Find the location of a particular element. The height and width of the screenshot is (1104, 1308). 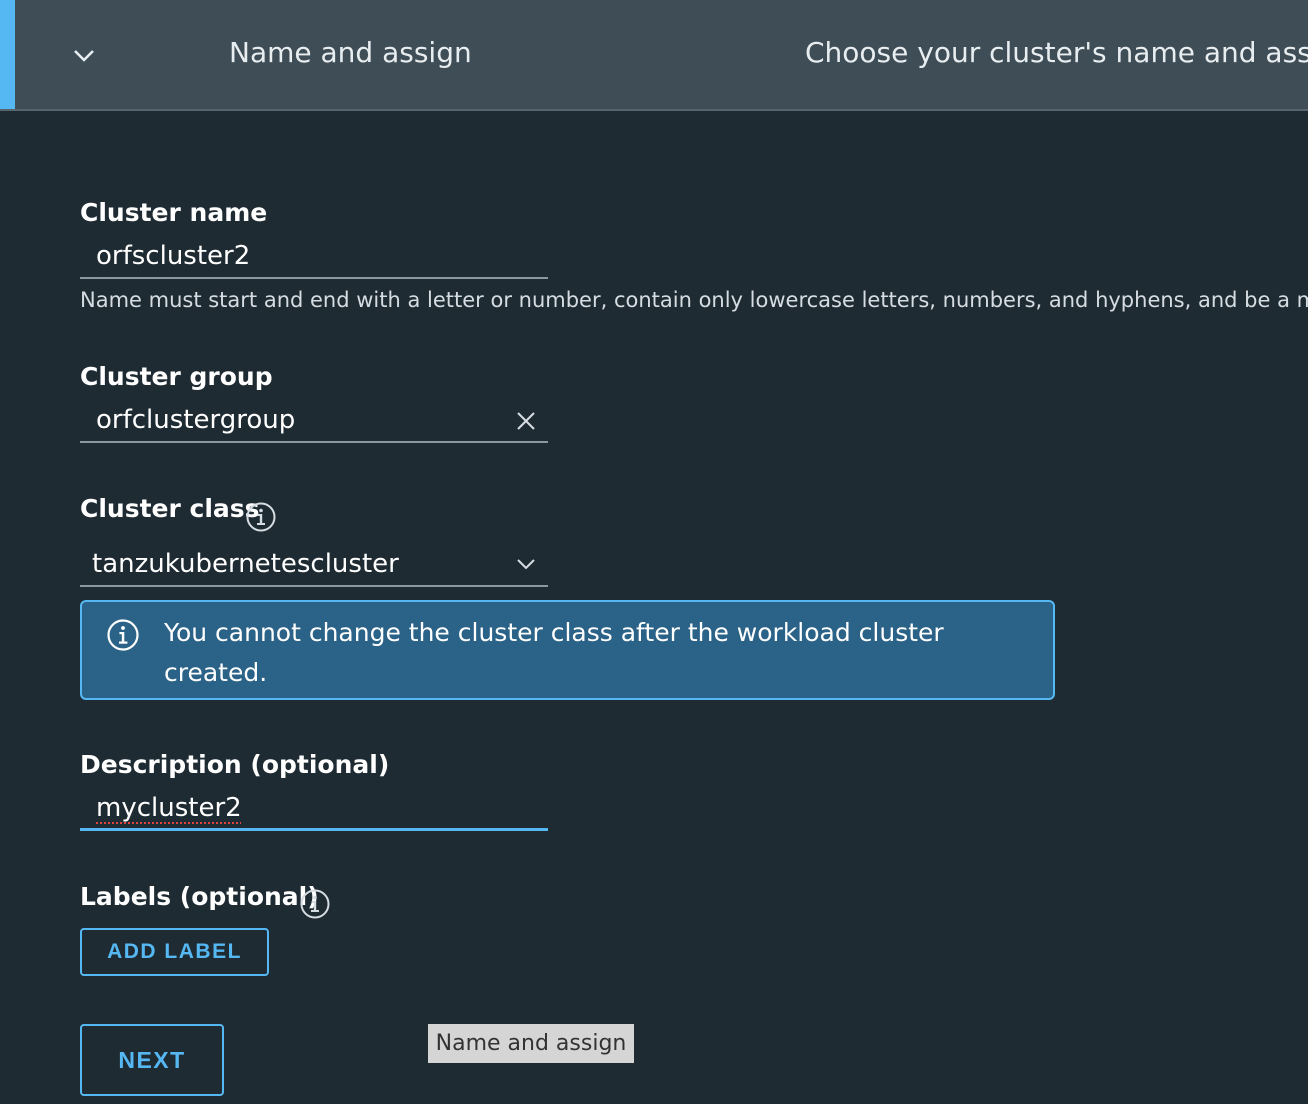

cluster-class-label: Cluster class is located at coordinates (170, 508).